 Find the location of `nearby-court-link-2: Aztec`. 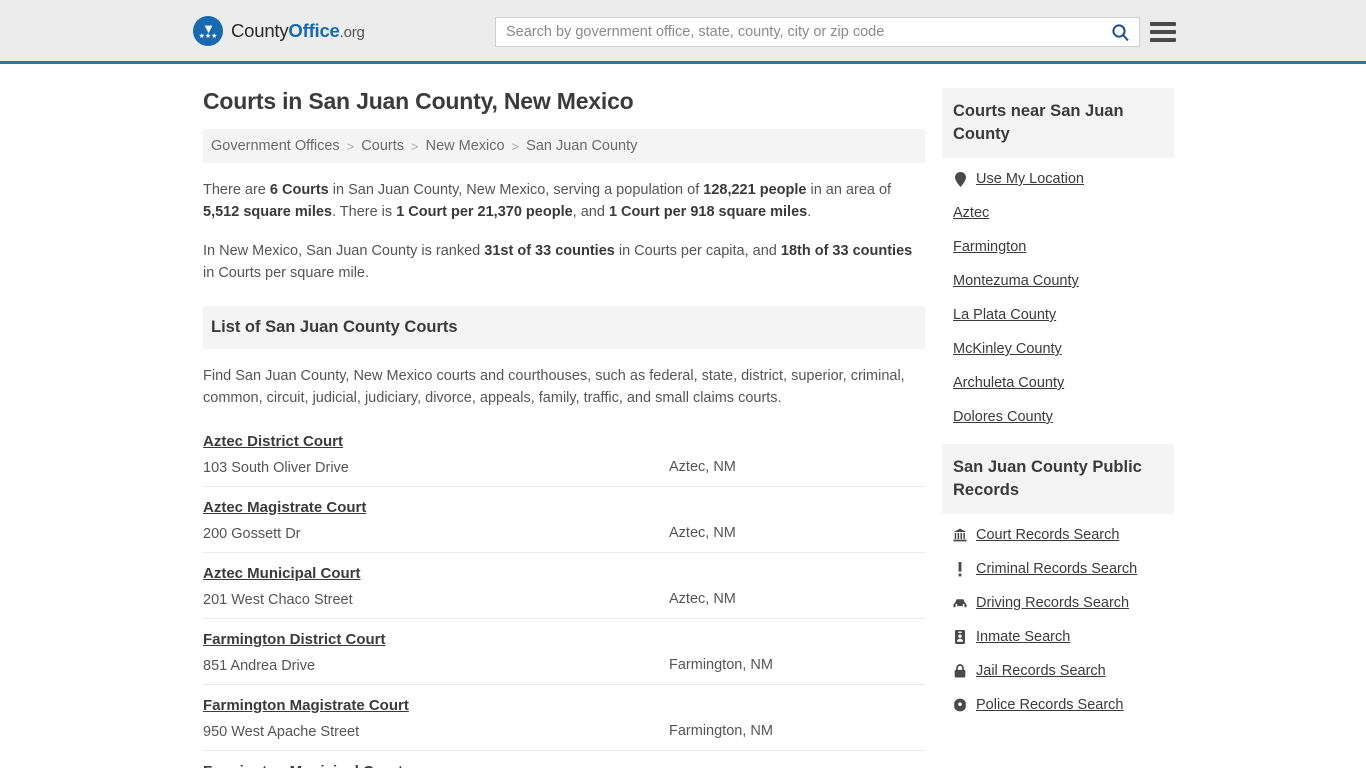

nearby-court-link-2: Aztec is located at coordinates (1058, 213).